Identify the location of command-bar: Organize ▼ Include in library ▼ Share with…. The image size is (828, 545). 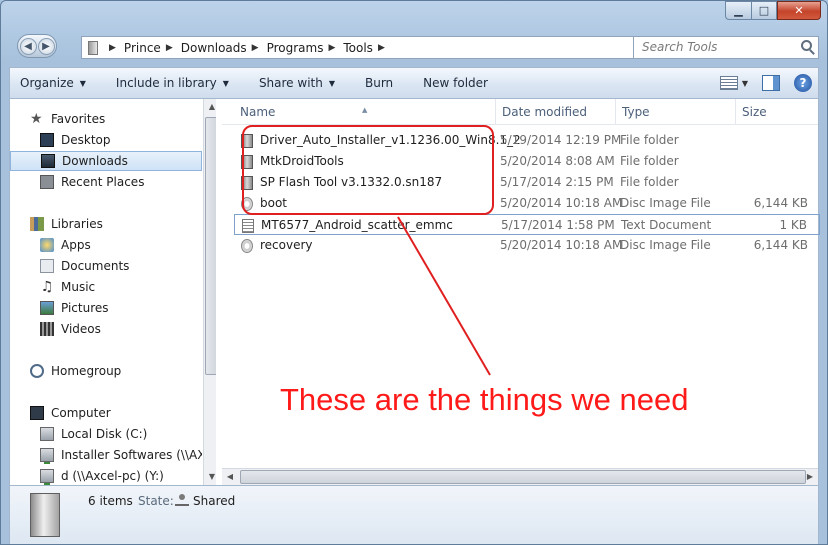
(414, 83).